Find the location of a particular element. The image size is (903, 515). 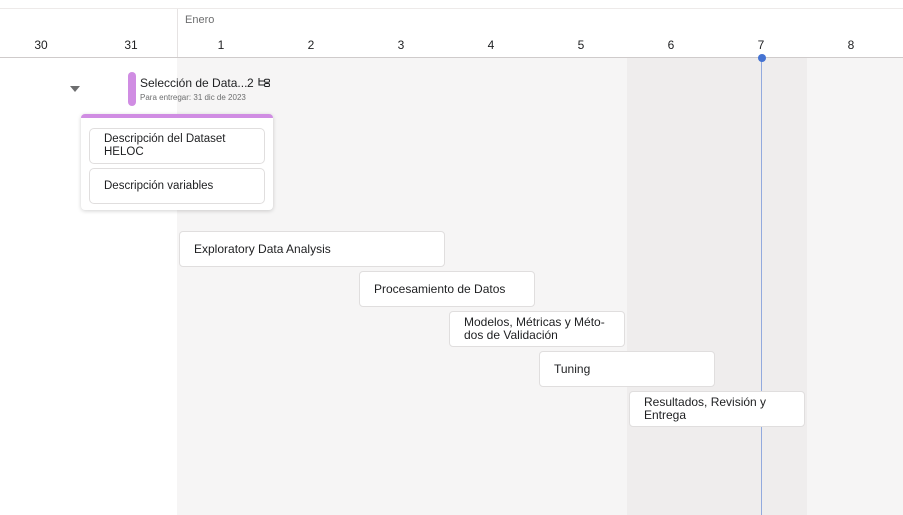

month-divider is located at coordinates (177, 33).